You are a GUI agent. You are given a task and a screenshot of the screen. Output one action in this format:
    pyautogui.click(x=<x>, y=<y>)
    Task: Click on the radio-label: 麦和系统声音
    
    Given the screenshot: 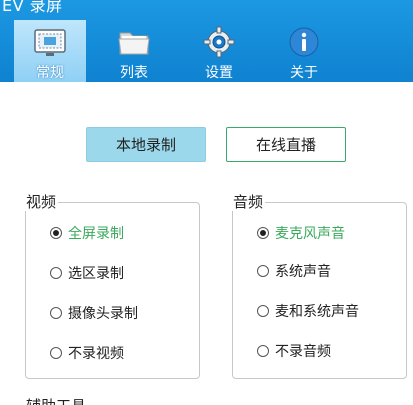 What is the action you would take?
    pyautogui.click(x=317, y=312)
    